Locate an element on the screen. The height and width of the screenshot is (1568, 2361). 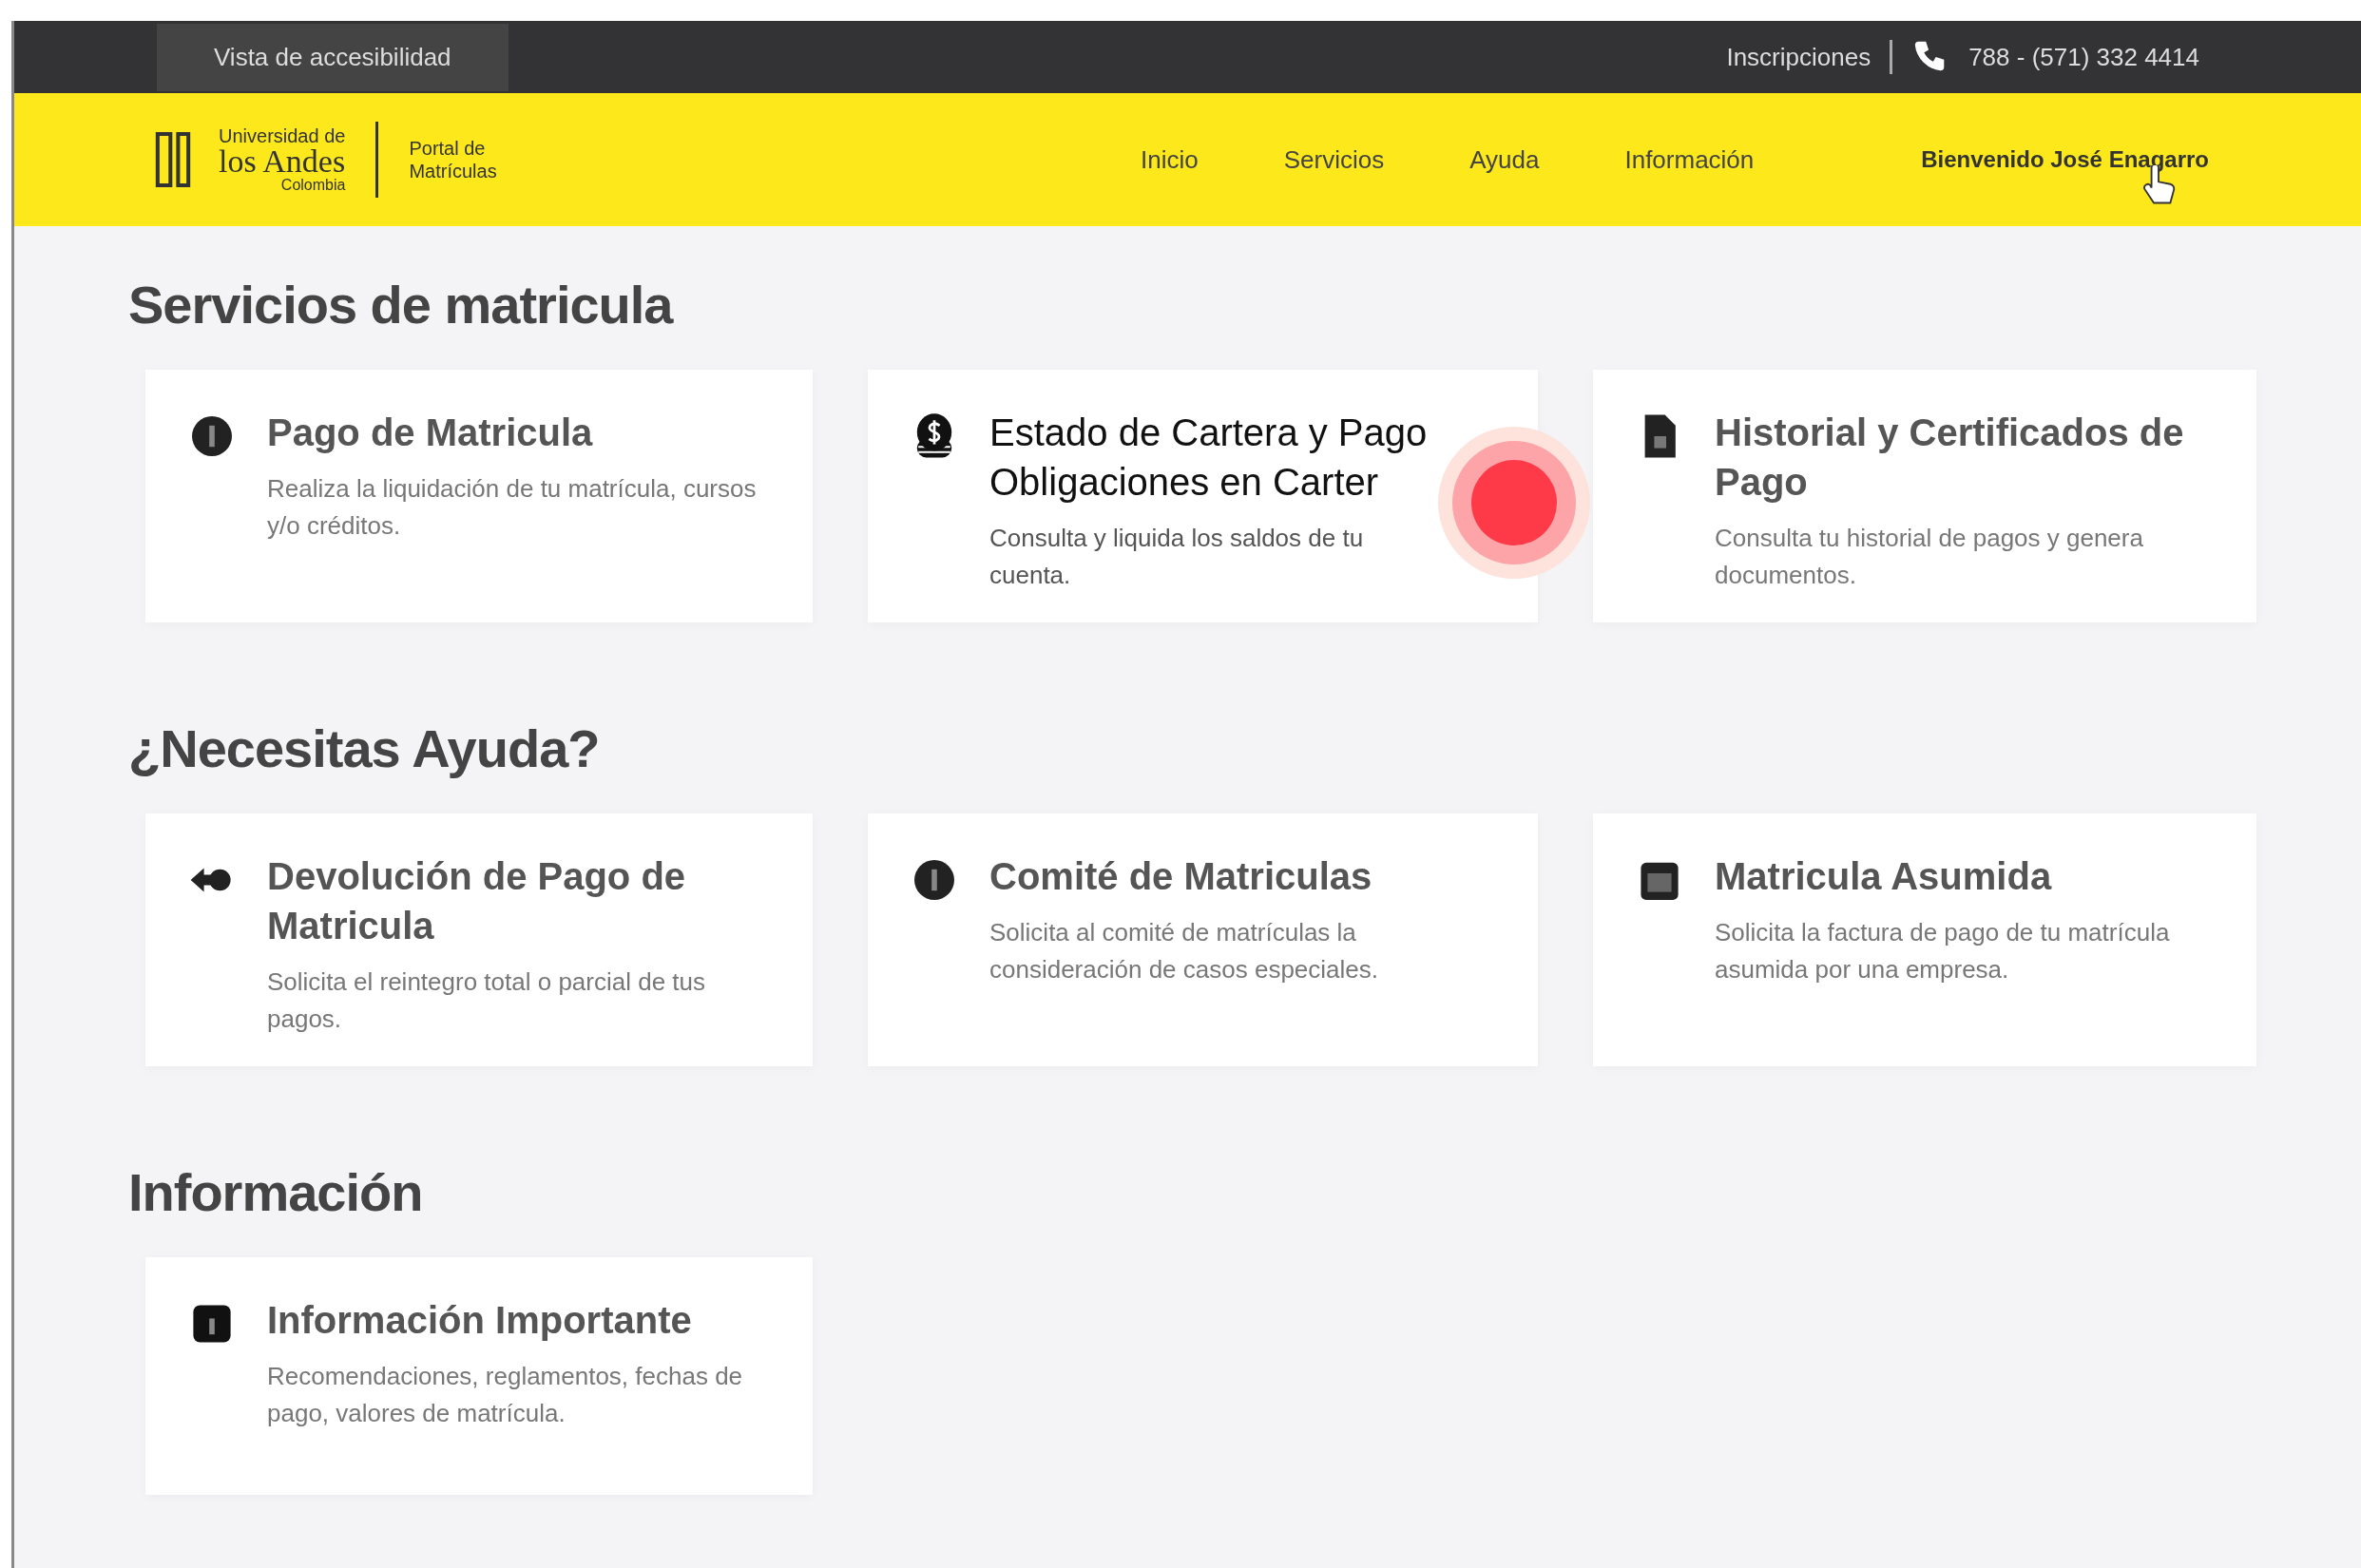
service-card: Estado de Cartera y Pago Obligaciones en Carter Consulta y liquida los saldos de tu cuenta. is located at coordinates (1203, 496).